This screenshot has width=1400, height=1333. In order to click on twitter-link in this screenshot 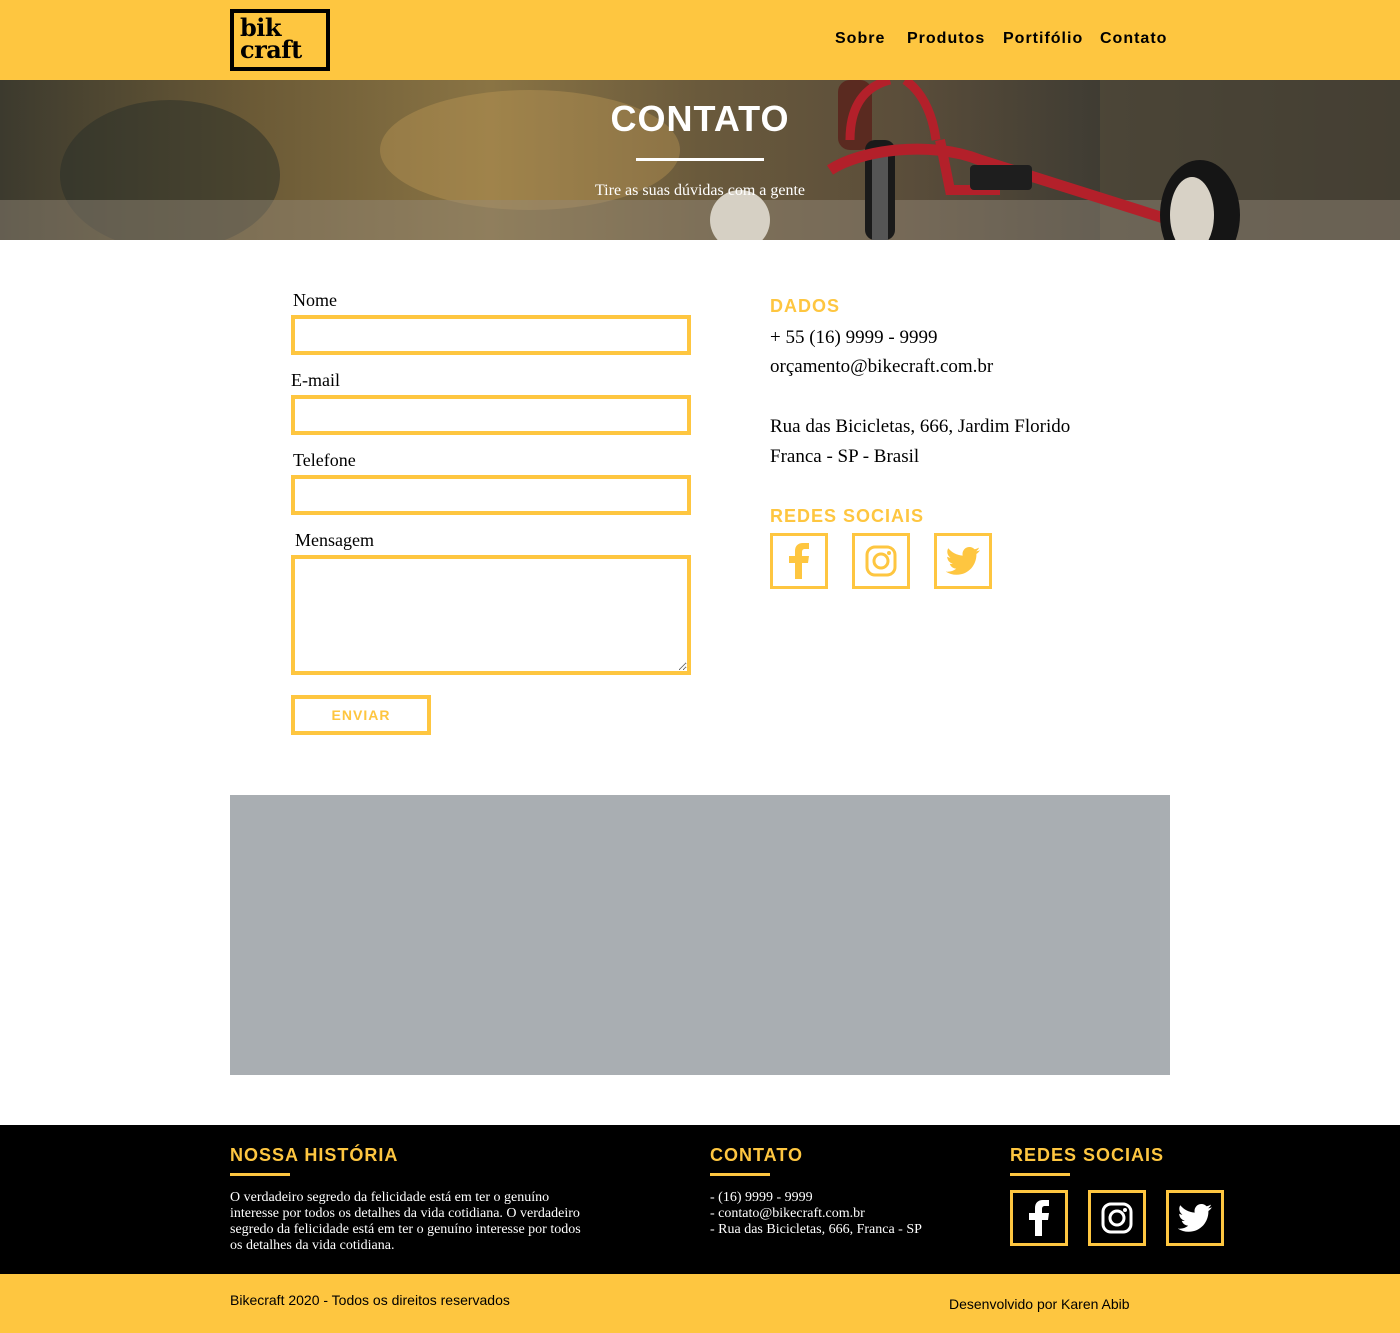, I will do `click(963, 561)`.